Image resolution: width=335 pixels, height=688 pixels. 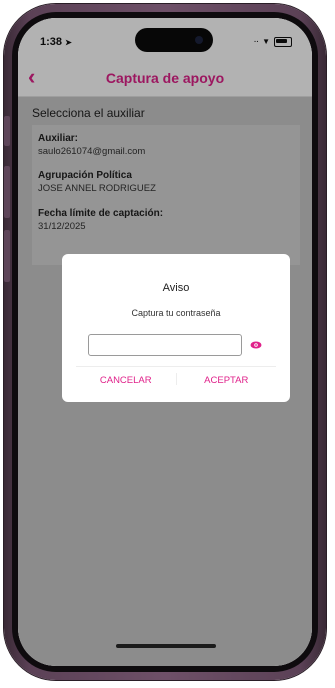 I want to click on dialog-message: Captura tu contraseña, so click(x=176, y=313).